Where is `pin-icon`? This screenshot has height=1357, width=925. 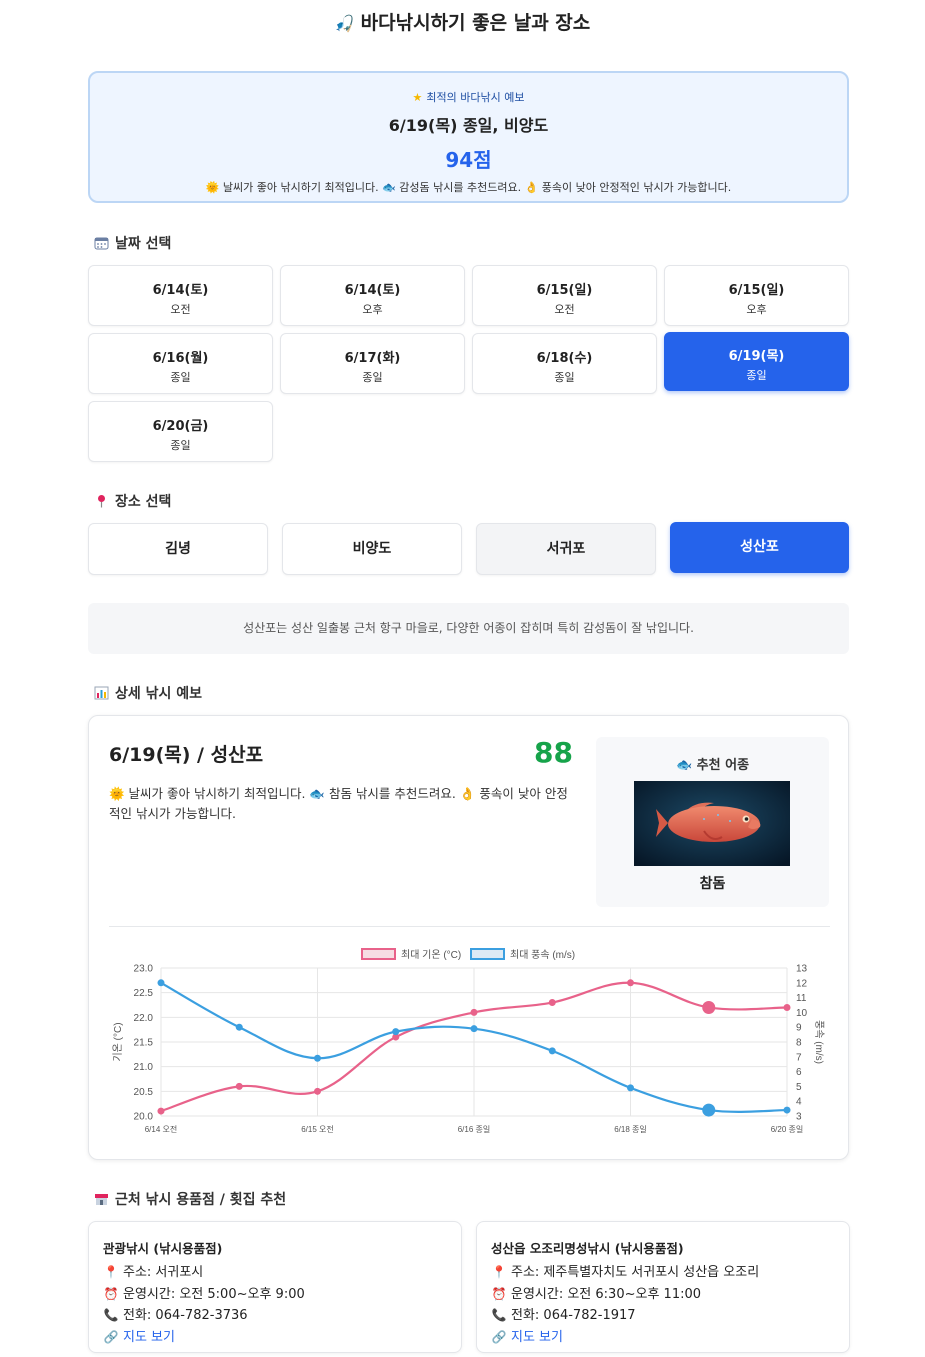
pin-icon is located at coordinates (101, 501).